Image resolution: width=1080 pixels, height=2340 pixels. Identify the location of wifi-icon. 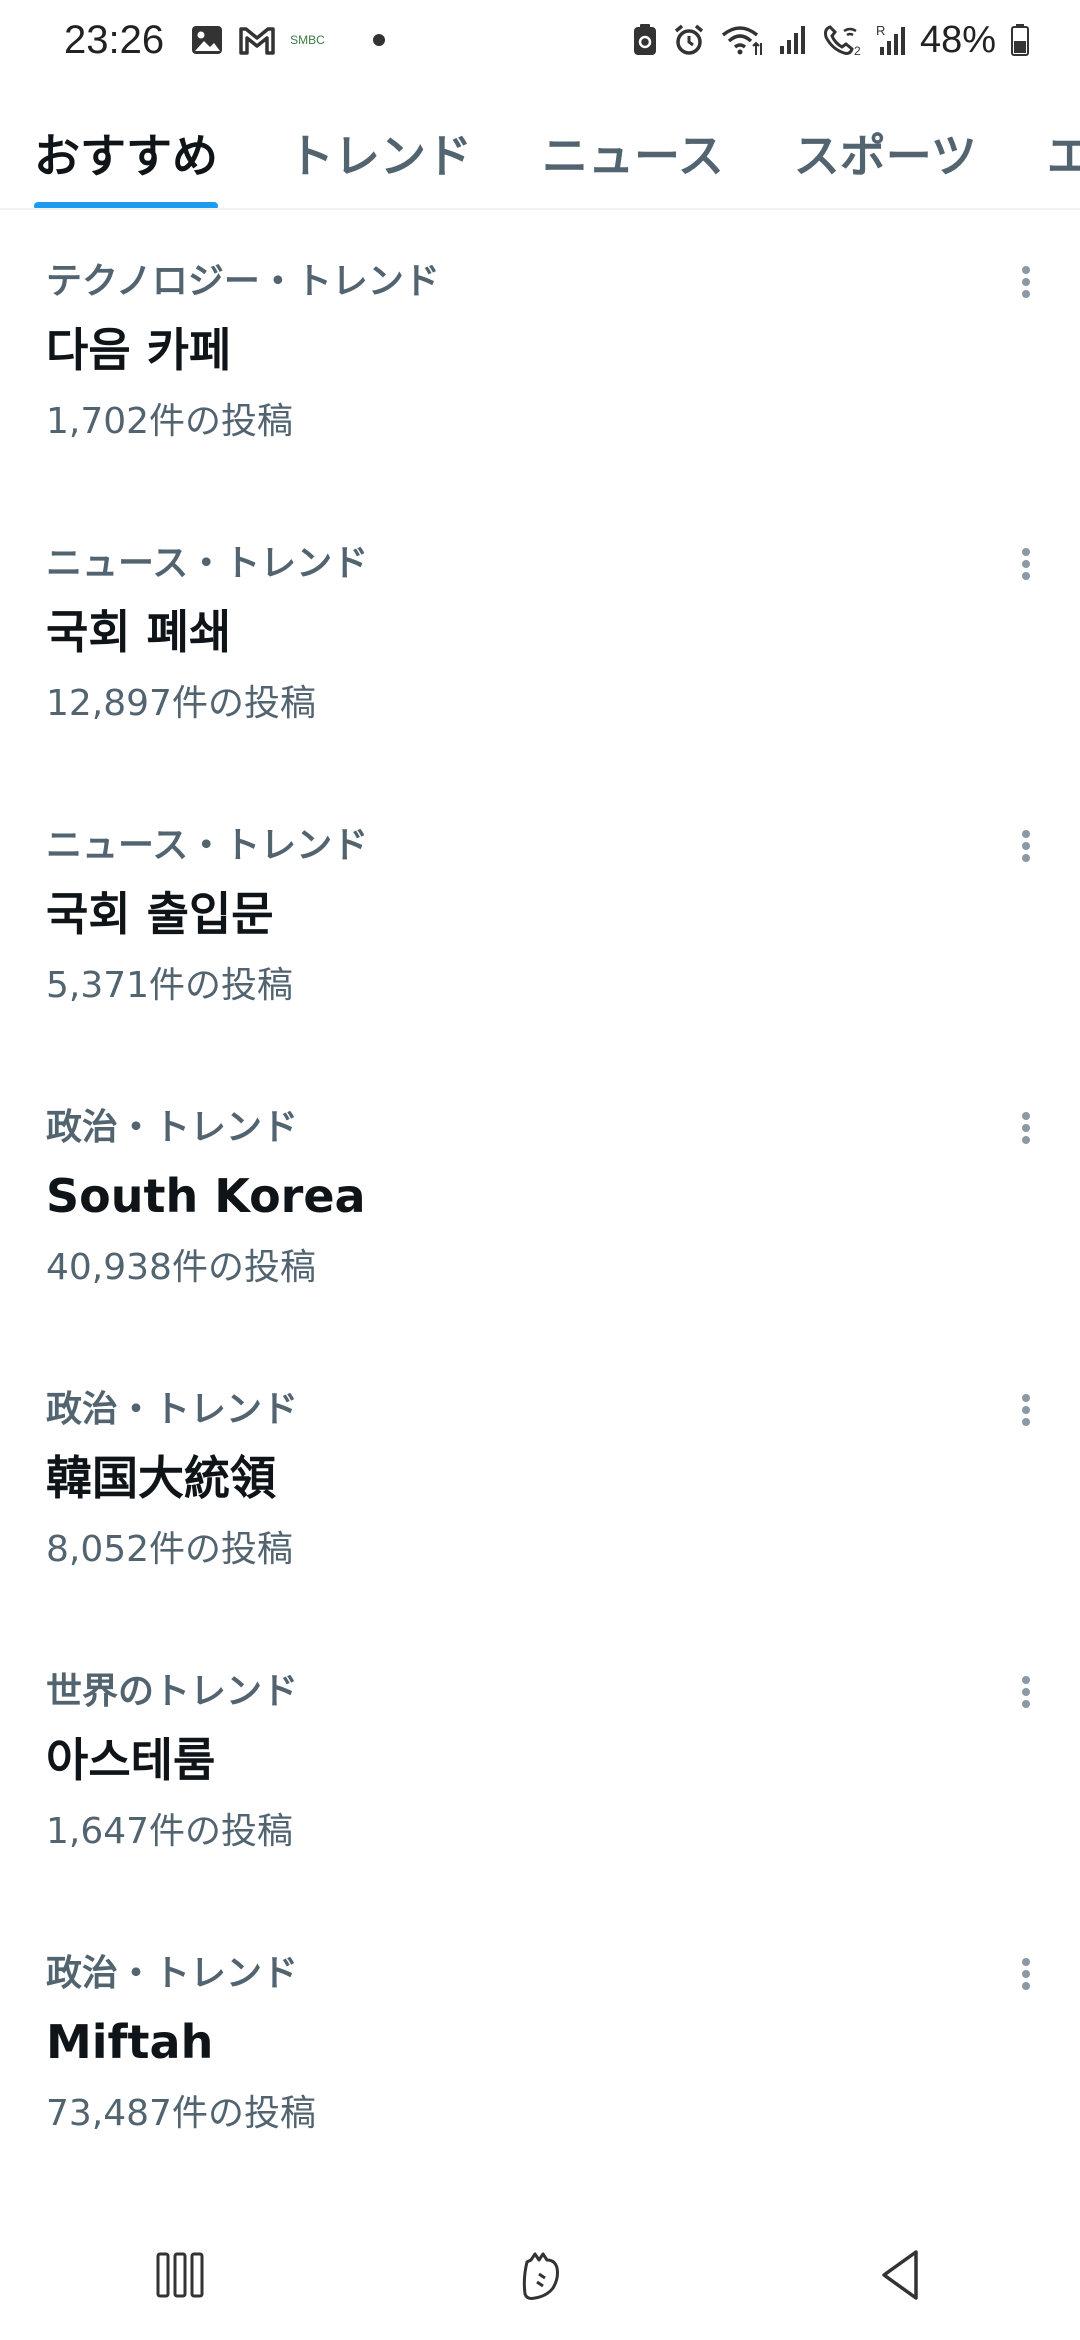
(742, 40).